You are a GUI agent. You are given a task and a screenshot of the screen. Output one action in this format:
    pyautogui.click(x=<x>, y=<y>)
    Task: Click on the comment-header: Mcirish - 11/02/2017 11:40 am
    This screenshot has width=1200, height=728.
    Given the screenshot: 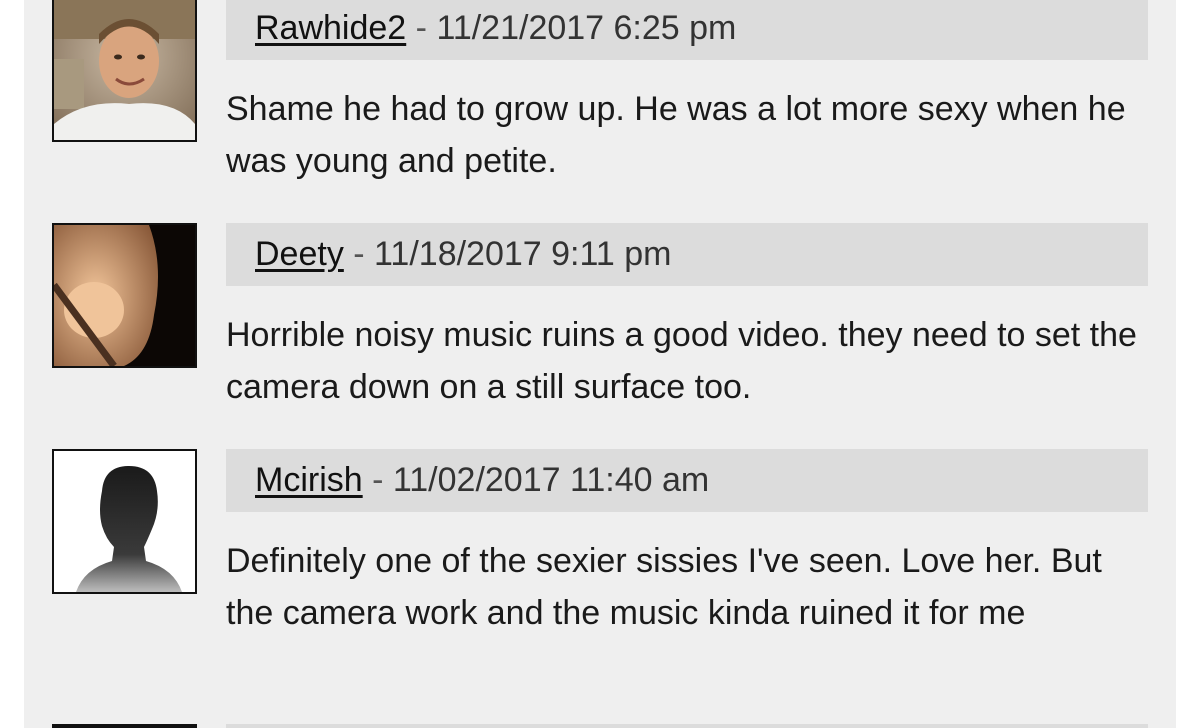 What is the action you would take?
    pyautogui.click(x=687, y=480)
    